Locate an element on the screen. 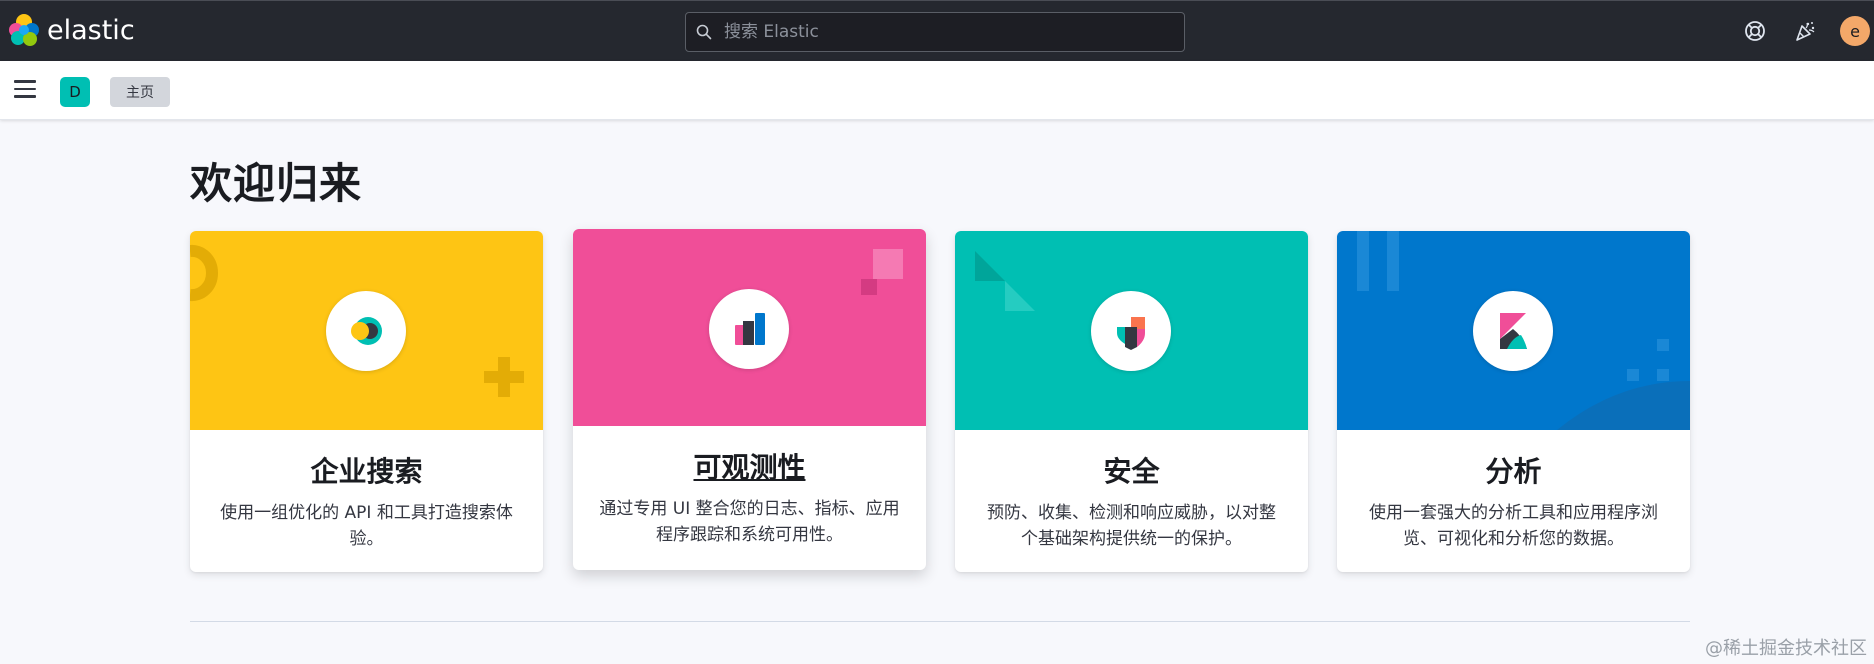  sub-header: D 主页 is located at coordinates (937, 90).